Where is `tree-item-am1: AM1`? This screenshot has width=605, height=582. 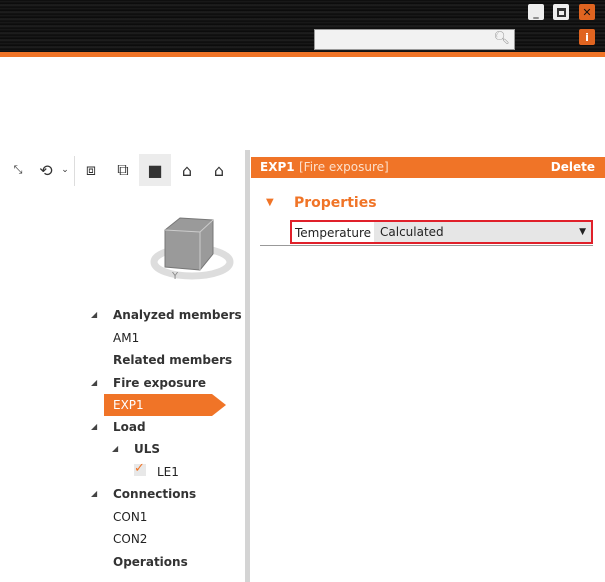
tree-item-am1: AM1 is located at coordinates (126, 338).